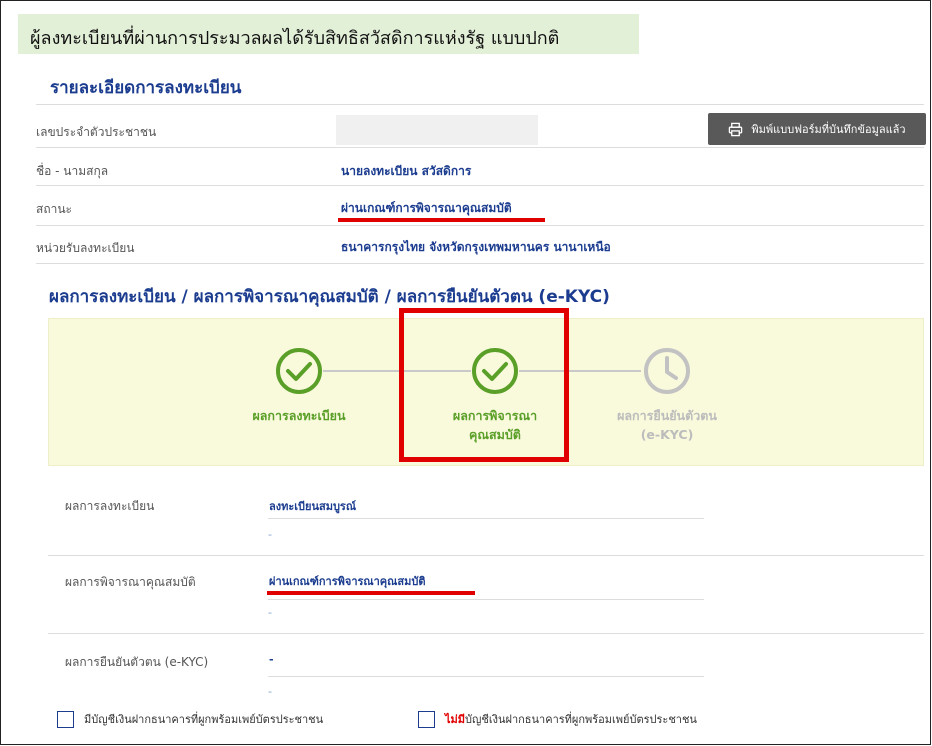 This screenshot has width=932, height=746. I want to click on step-ekyc-label: ผลการยืนยันตัวตน (e-KYC), so click(667, 425).